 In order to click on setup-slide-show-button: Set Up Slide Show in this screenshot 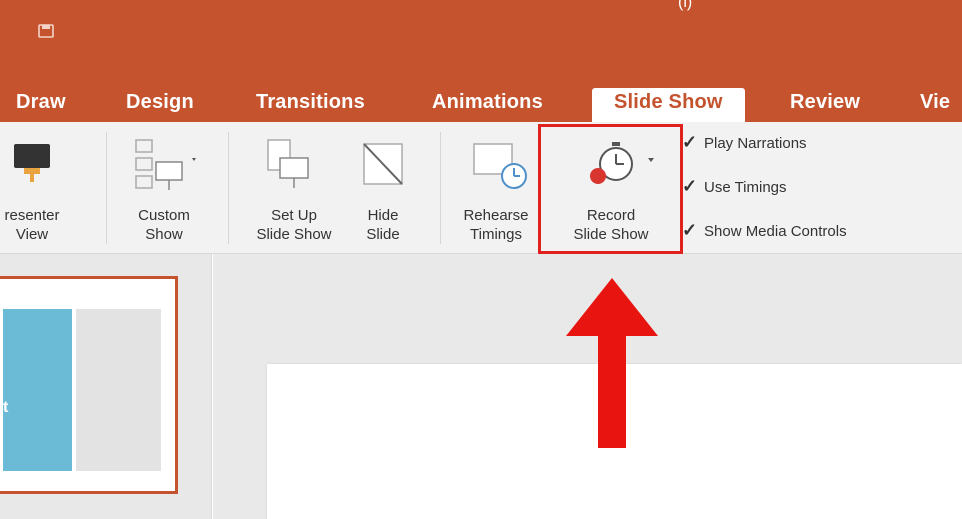, I will do `click(294, 188)`.